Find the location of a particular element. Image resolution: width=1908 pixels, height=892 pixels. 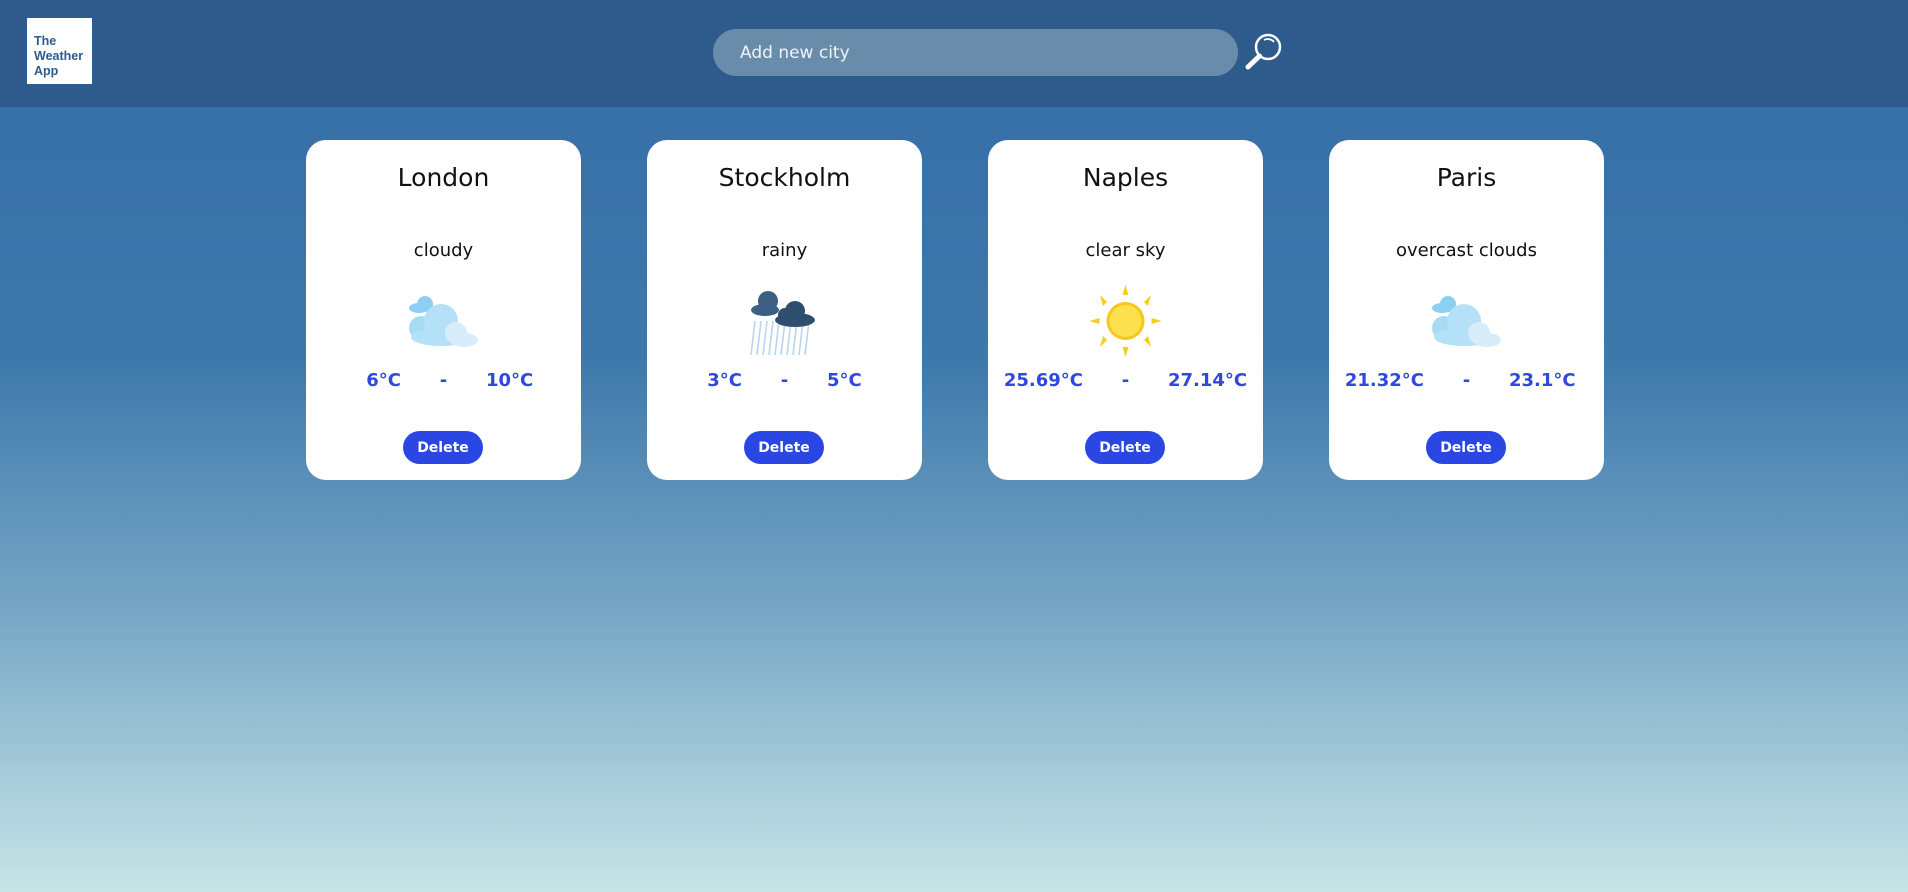

rain-icon is located at coordinates (782, 323).